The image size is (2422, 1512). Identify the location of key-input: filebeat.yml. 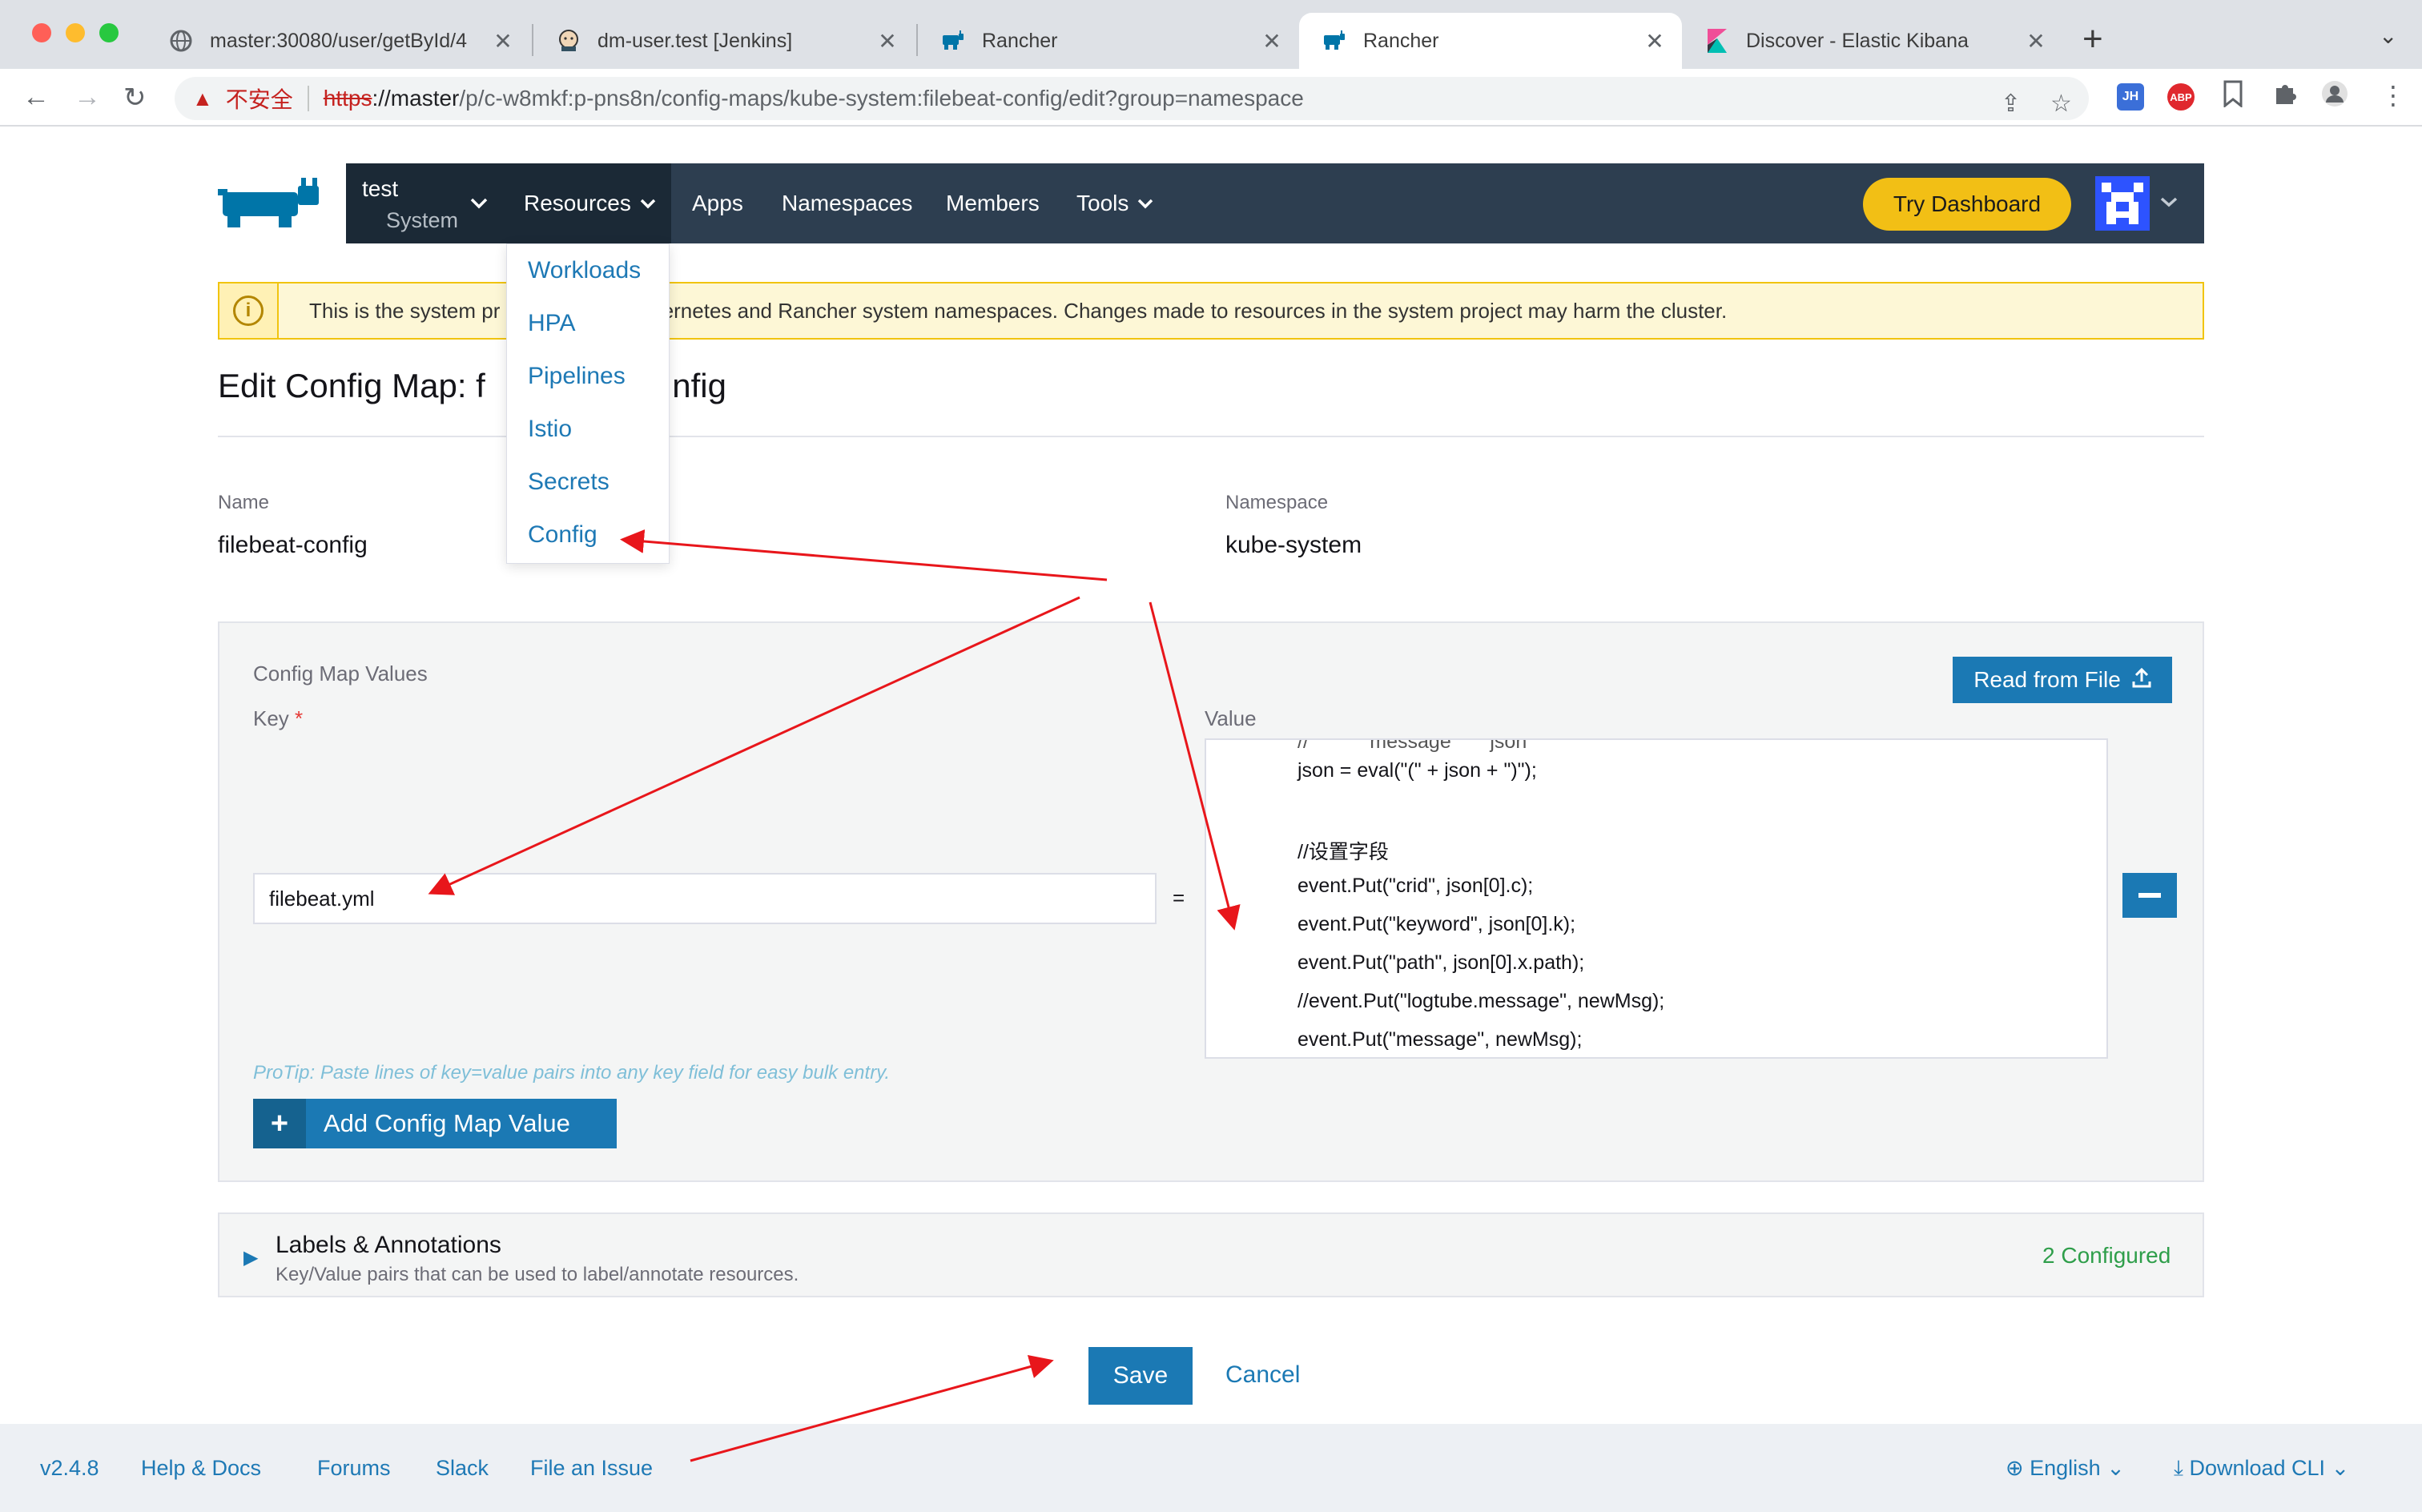
(705, 898).